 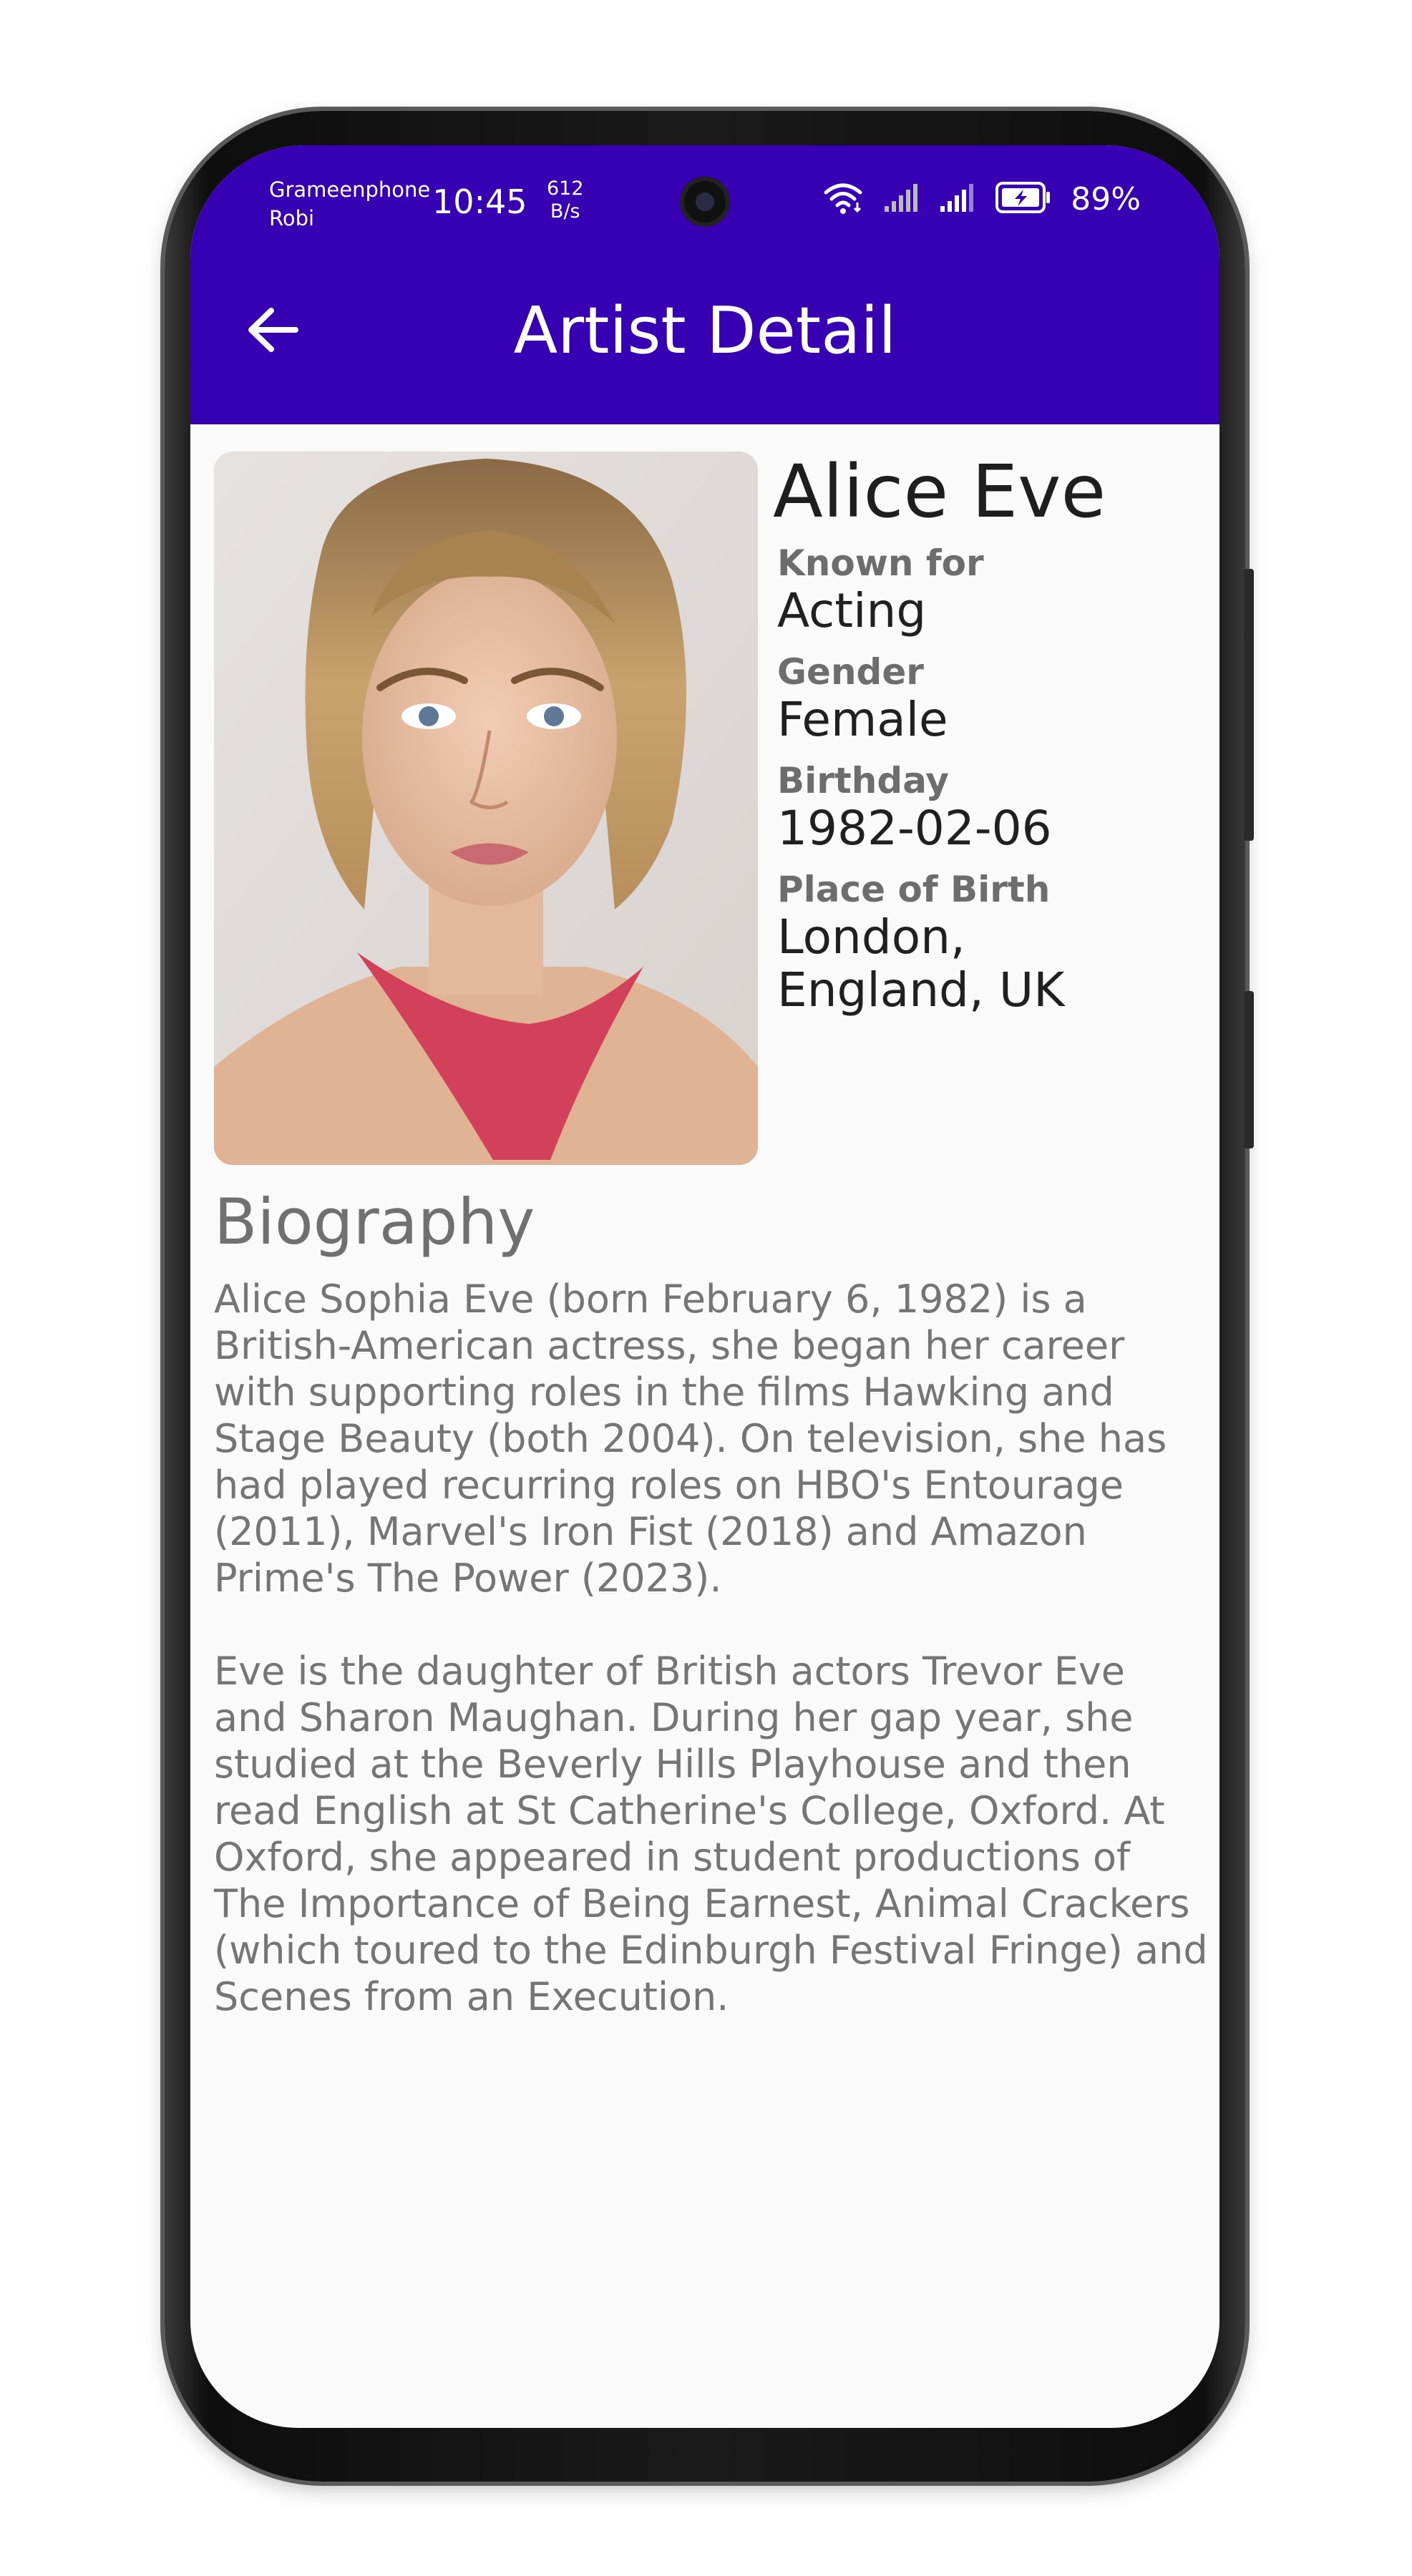 What do you see at coordinates (1249, 1069) in the screenshot?
I see `power-button` at bounding box center [1249, 1069].